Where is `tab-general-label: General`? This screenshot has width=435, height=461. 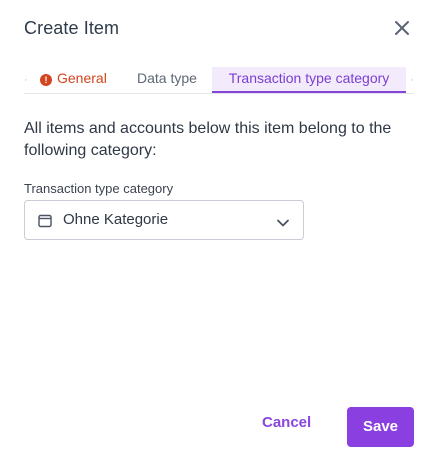 tab-general-label: General is located at coordinates (82, 78).